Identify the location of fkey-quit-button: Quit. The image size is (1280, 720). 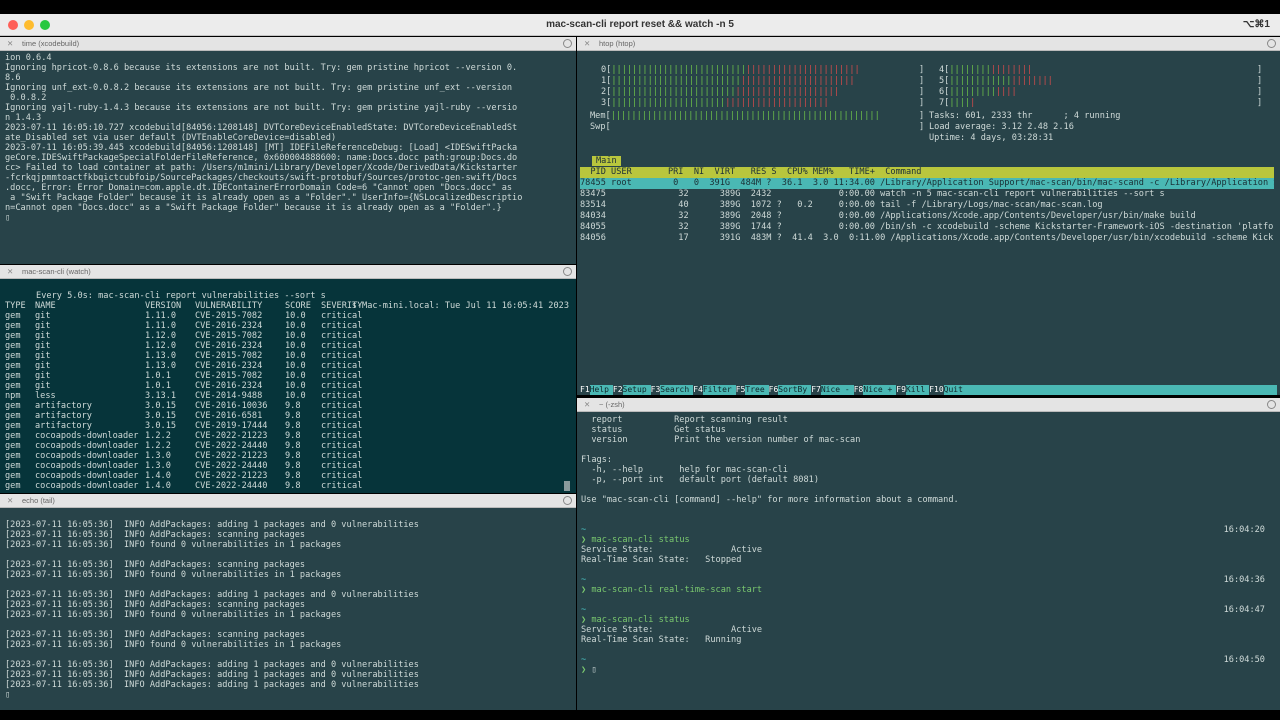
(955, 390).